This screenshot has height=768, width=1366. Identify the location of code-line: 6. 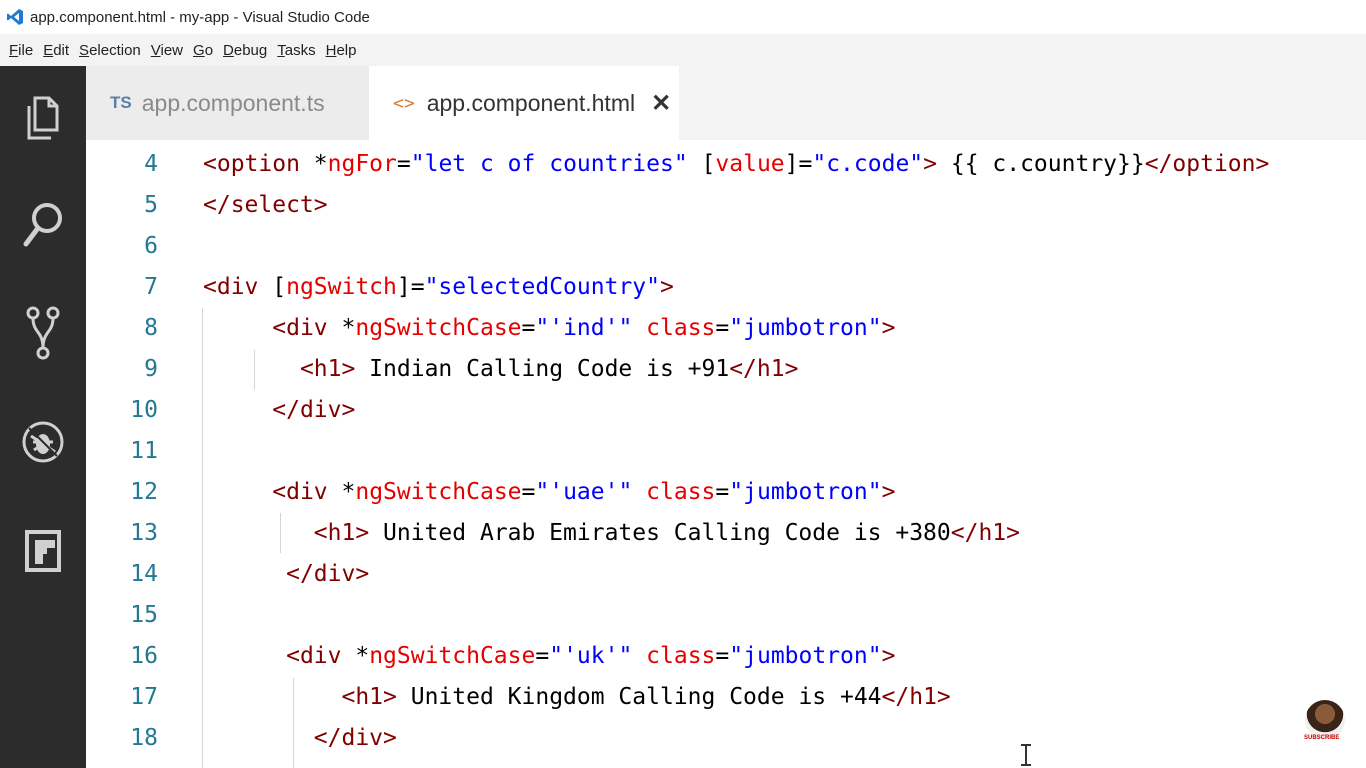
(726, 246).